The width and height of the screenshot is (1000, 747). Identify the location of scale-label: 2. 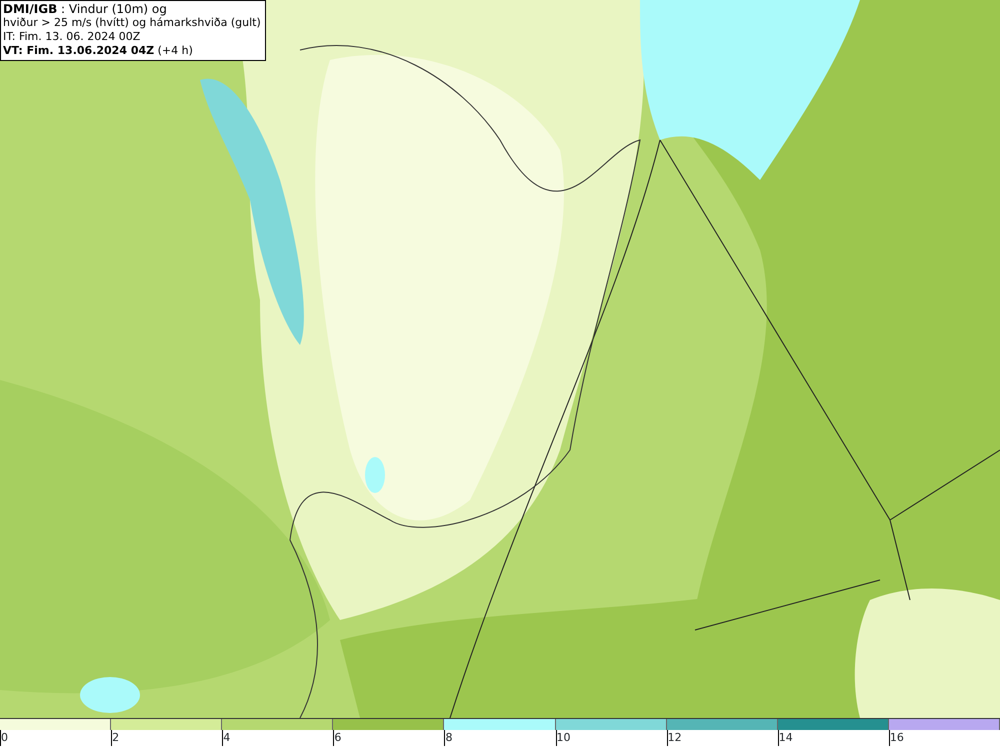
(115, 738).